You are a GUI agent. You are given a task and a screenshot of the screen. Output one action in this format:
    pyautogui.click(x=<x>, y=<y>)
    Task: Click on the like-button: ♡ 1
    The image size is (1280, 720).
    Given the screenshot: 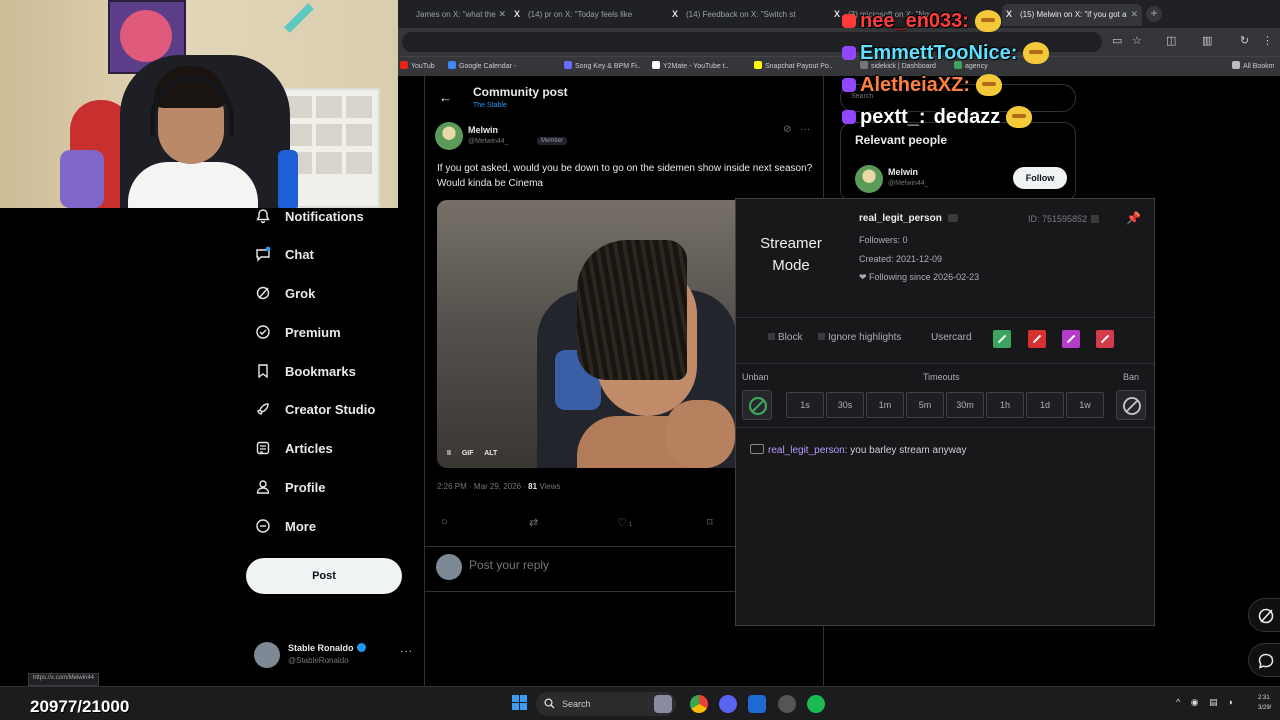 What is the action you would take?
    pyautogui.click(x=624, y=522)
    